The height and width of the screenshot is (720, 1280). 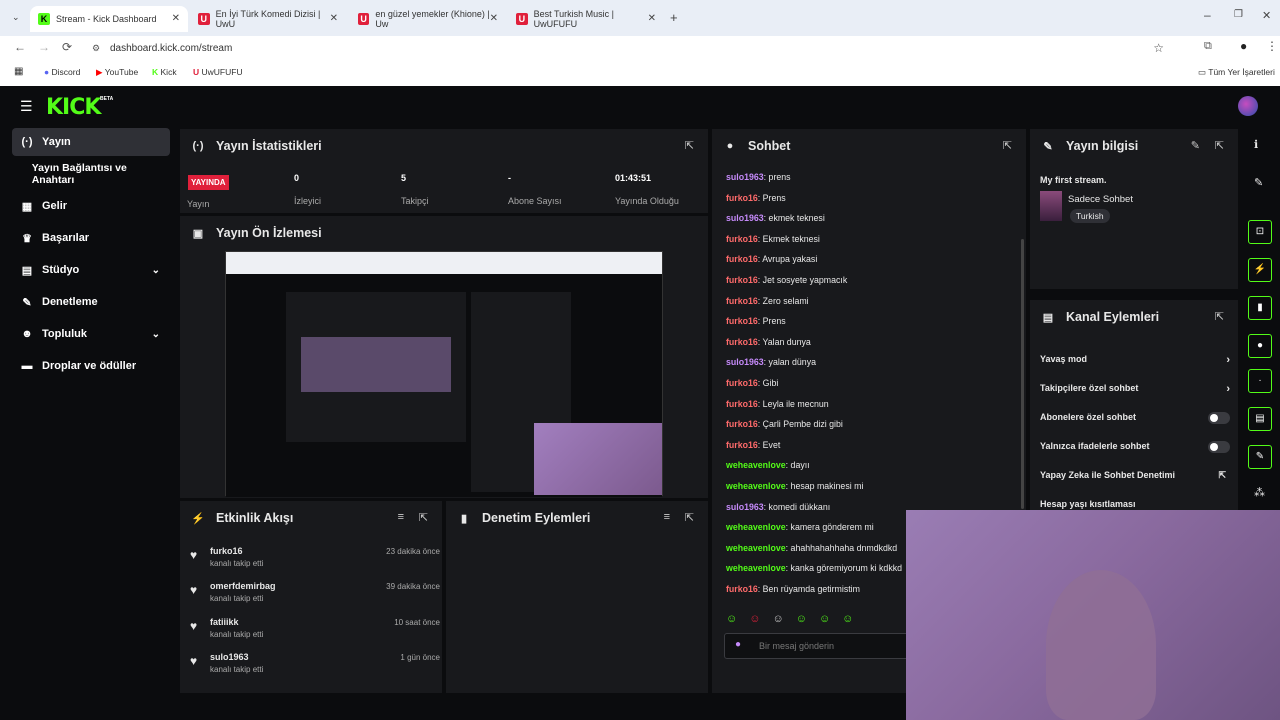 I want to click on action-account-age: Hesap yaşı kısıtlaması, so click(x=1135, y=504).